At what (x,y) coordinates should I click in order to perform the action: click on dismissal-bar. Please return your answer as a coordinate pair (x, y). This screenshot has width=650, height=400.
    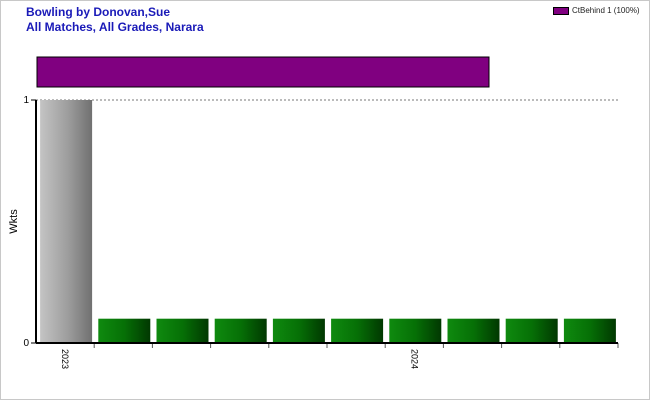
    Looking at the image, I should click on (263, 72).